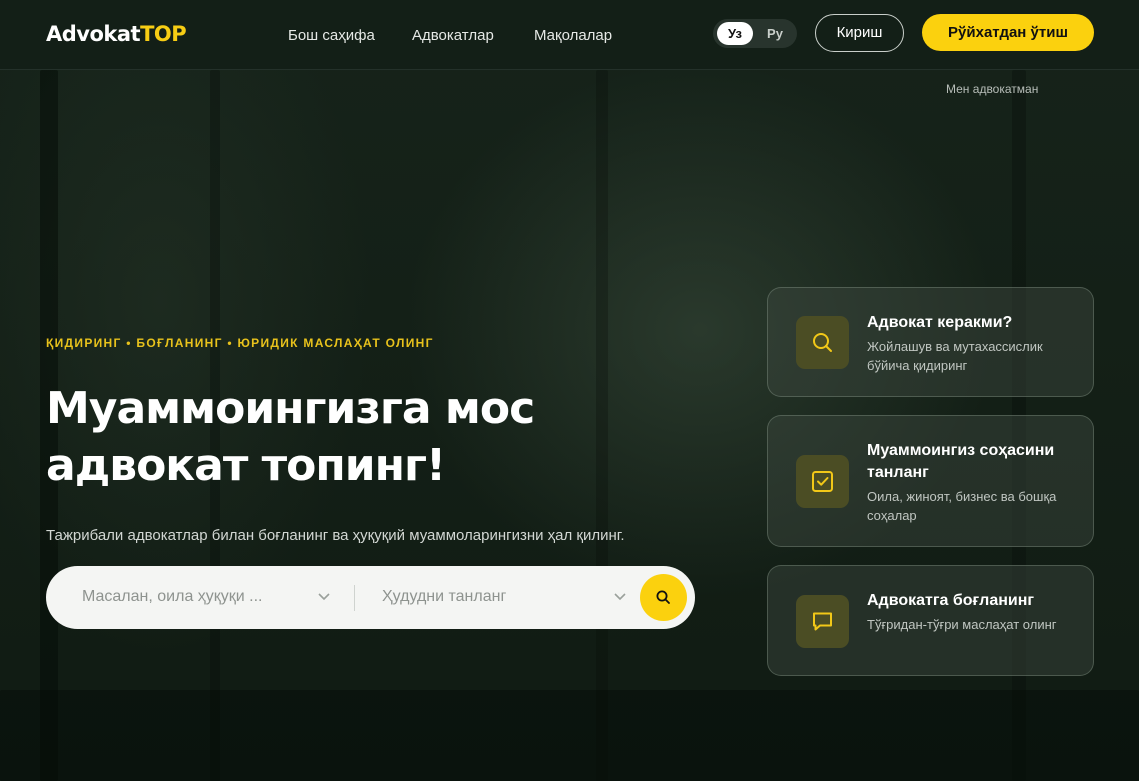 This screenshot has width=1139, height=781. Describe the element at coordinates (290, 437) in the screenshot. I see `hero-headline: Муаммоингизга мос адвокат топинг!` at that location.